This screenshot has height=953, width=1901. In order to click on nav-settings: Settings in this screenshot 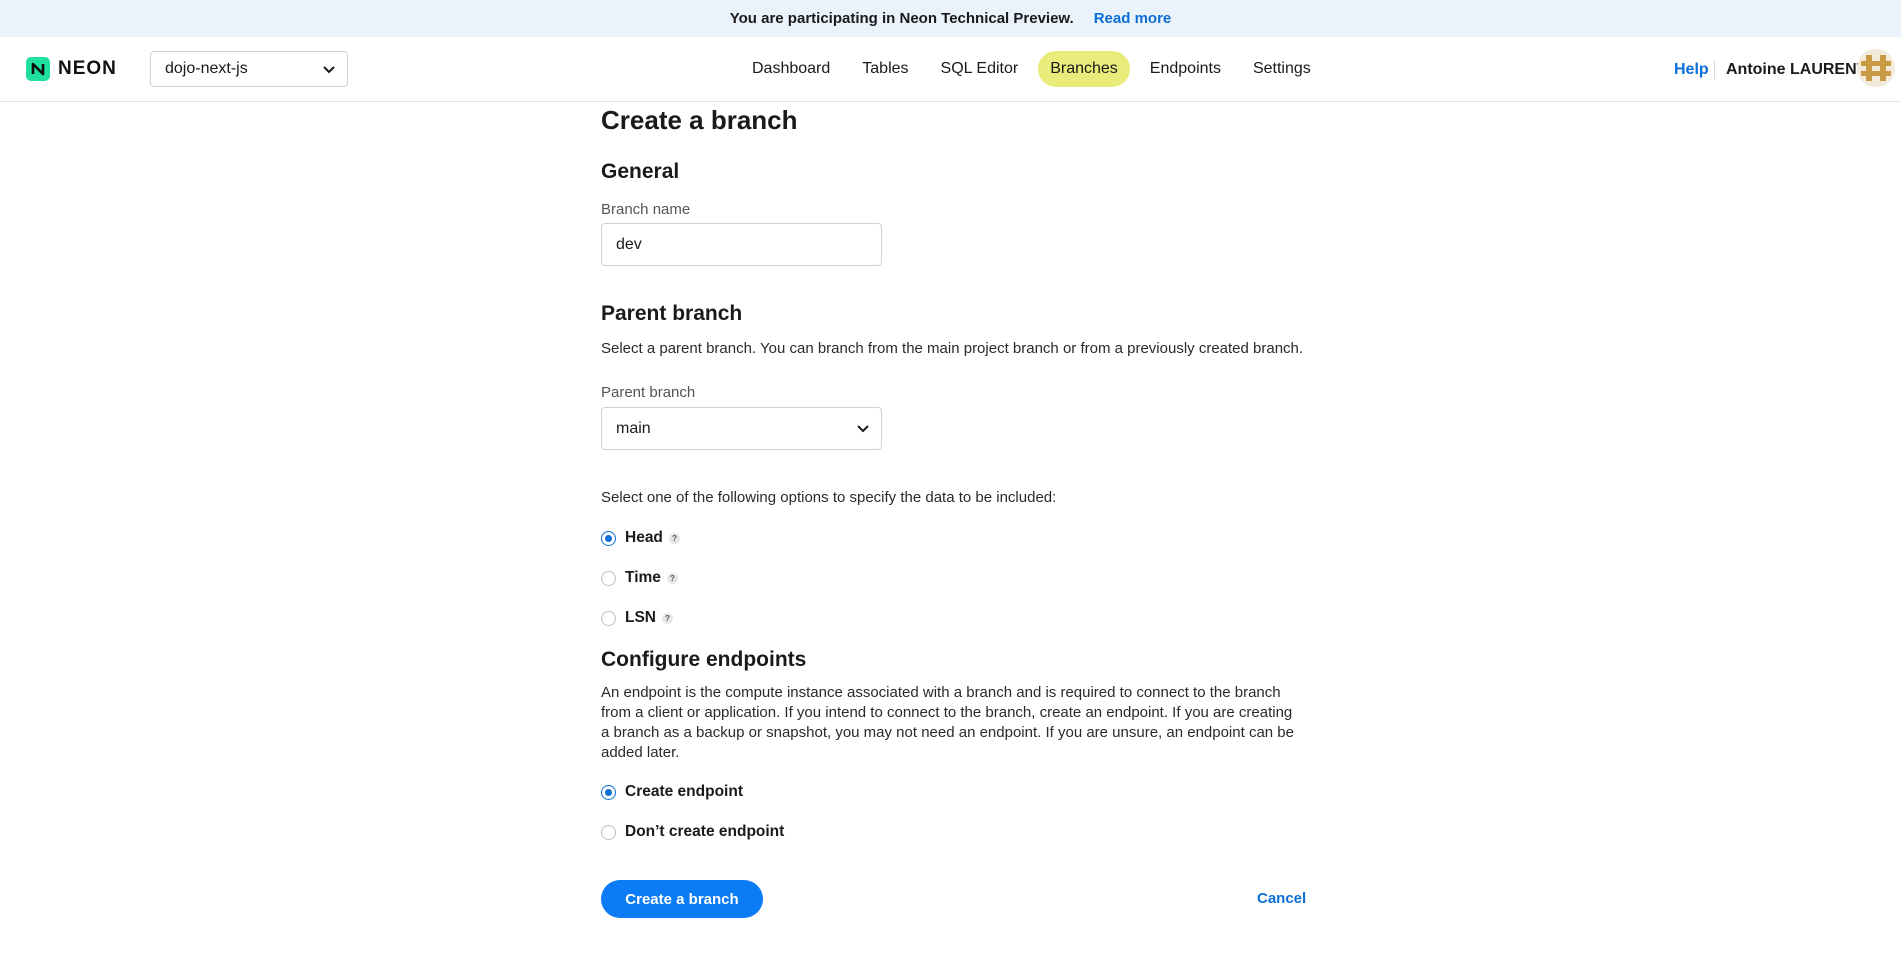, I will do `click(1282, 69)`.